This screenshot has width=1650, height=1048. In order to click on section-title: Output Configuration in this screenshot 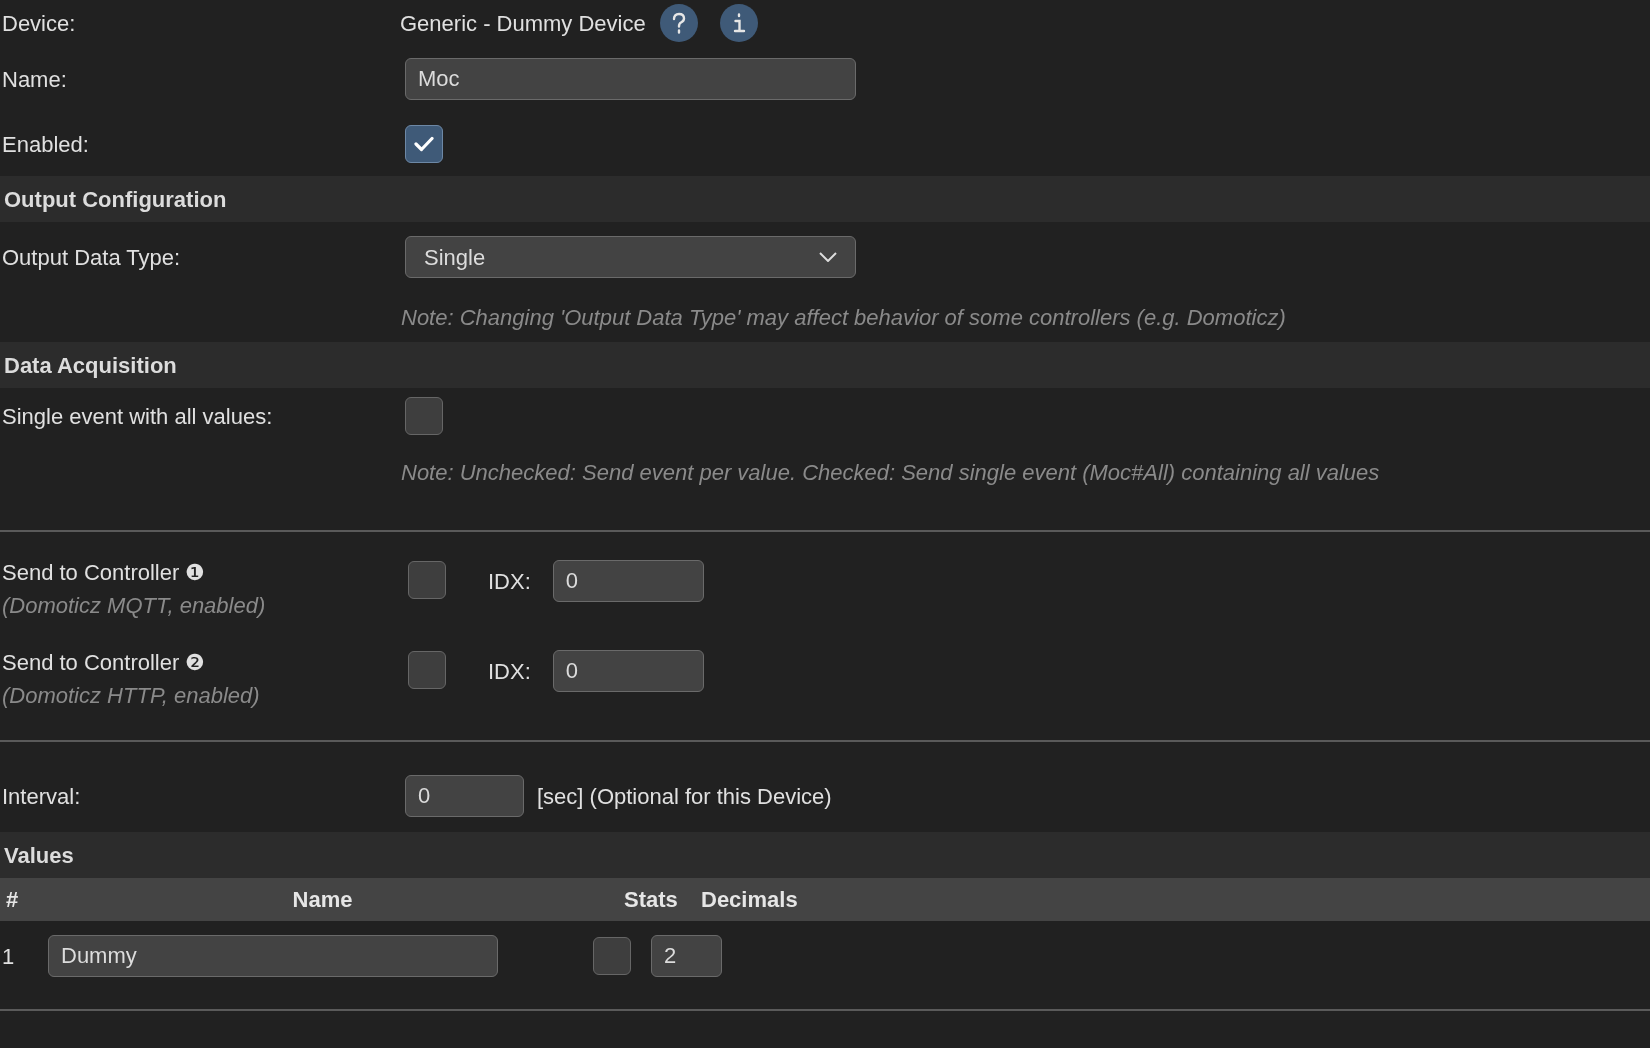, I will do `click(115, 199)`.